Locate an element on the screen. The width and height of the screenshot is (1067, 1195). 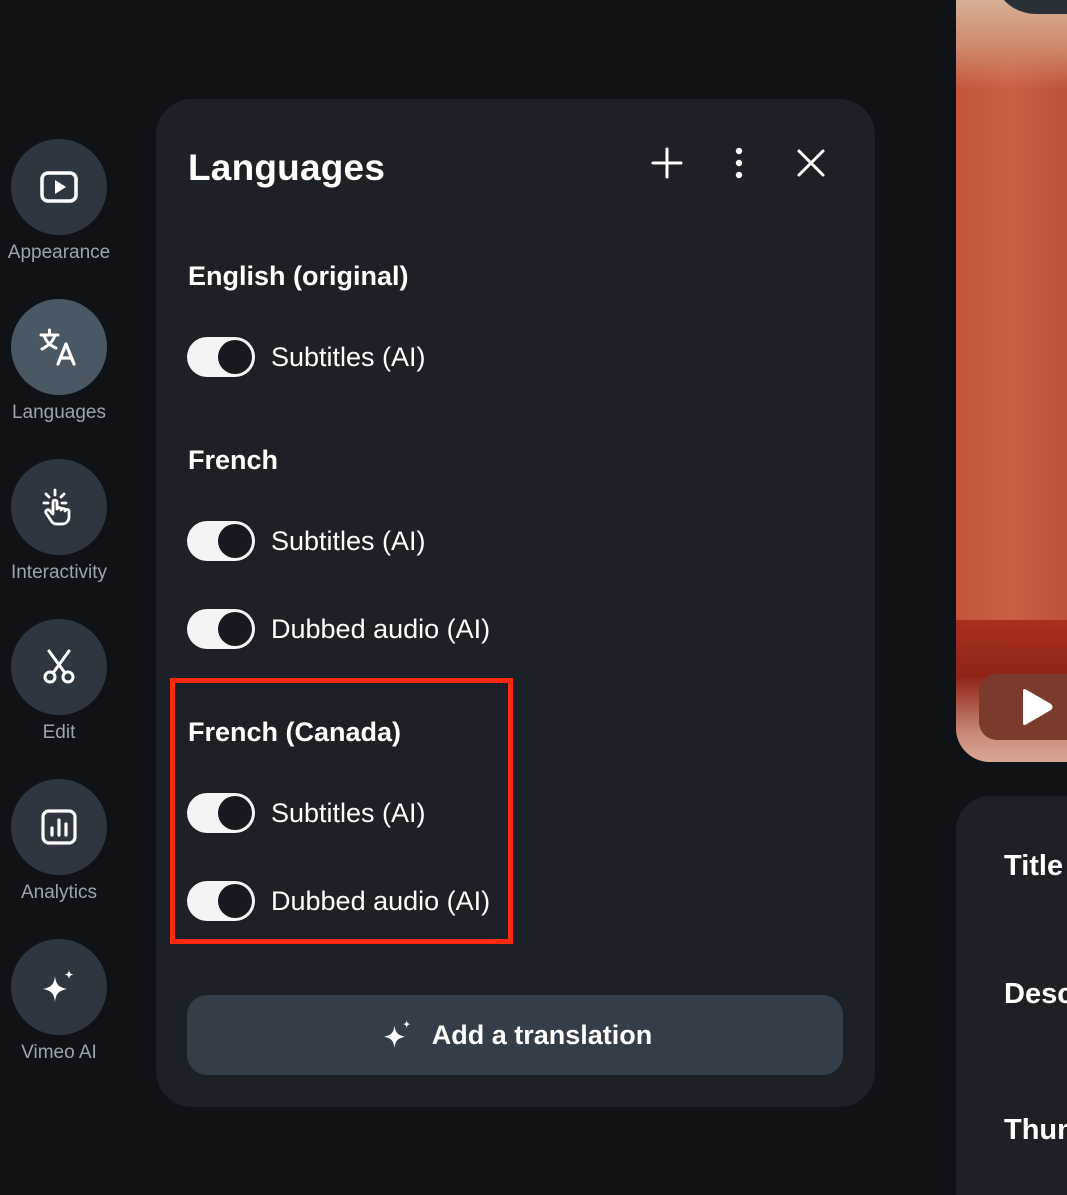
sidebar-item-label: Edit is located at coordinates (59, 732).